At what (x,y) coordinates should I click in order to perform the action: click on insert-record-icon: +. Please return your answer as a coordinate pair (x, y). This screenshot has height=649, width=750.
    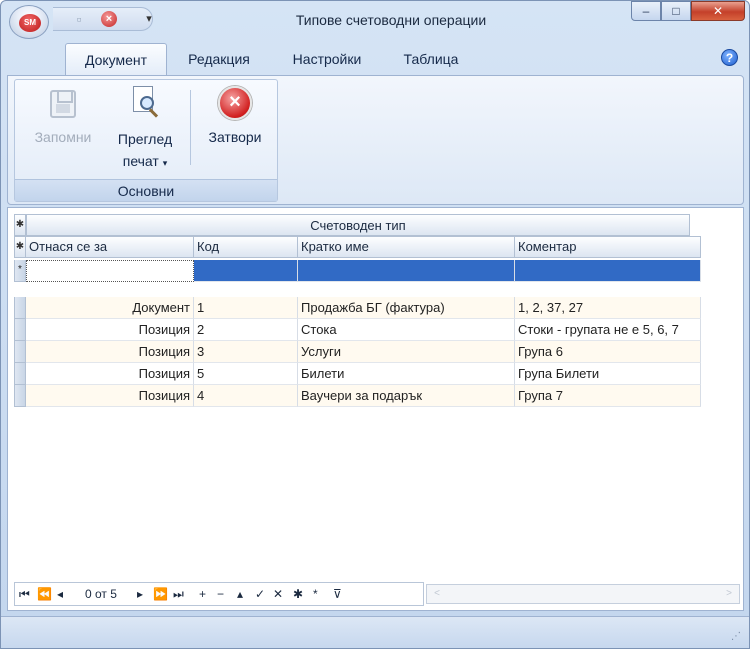
    Looking at the image, I should click on (202, 594).